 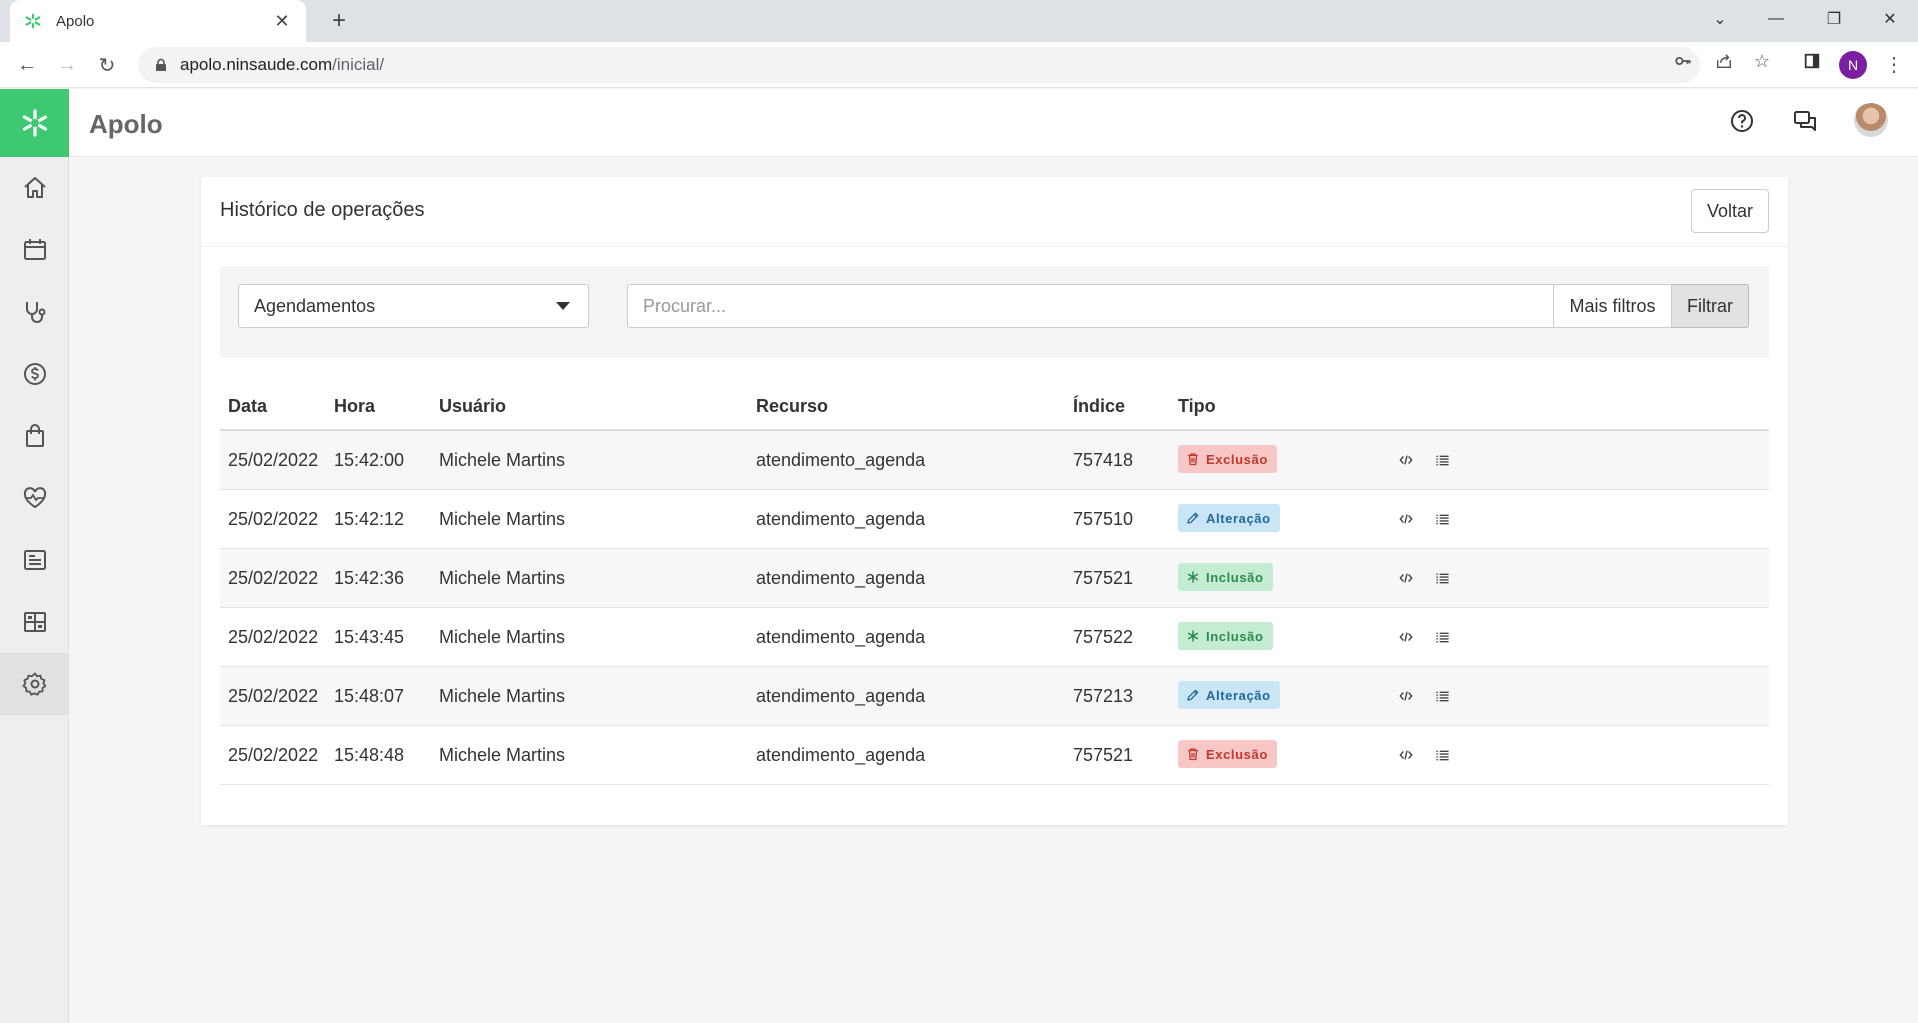 What do you see at coordinates (369, 578) in the screenshot?
I see `cell-hora: 15:42:36` at bounding box center [369, 578].